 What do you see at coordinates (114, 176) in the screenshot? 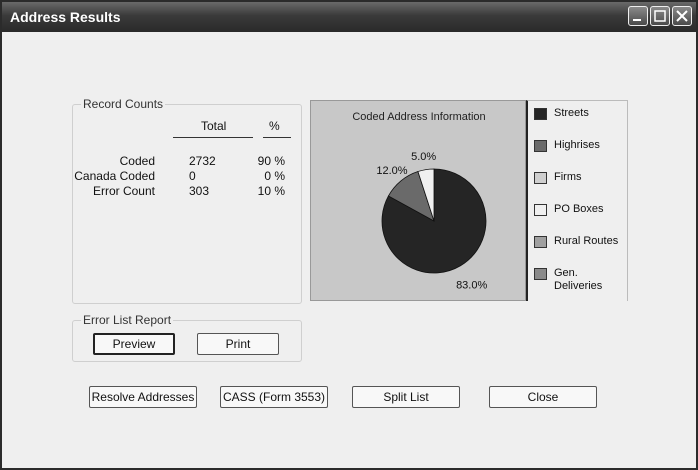
I see `canada-coded-label: Canada Coded` at bounding box center [114, 176].